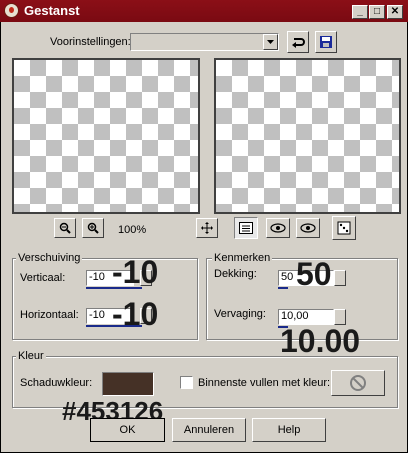  I want to click on dice-icon, so click(344, 228).